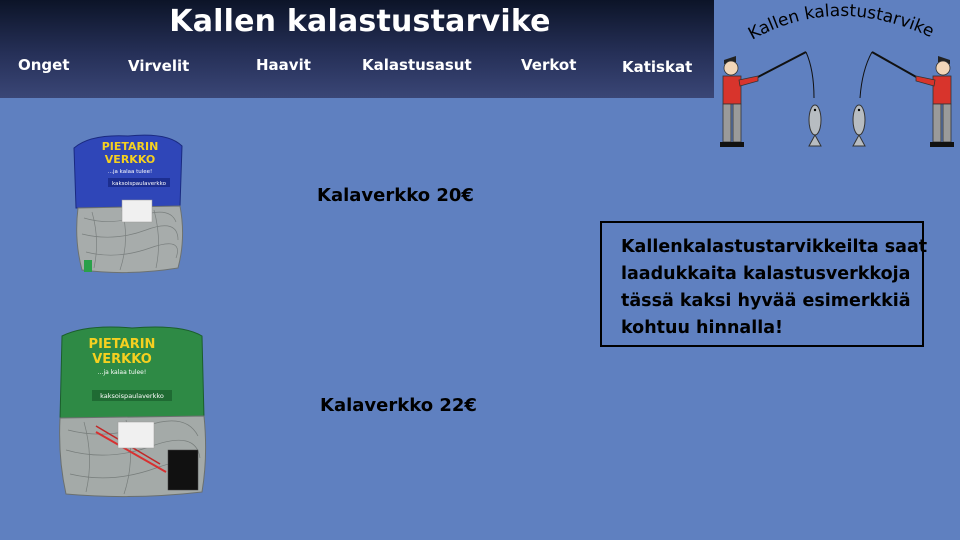 This screenshot has width=960, height=540. What do you see at coordinates (859, 125) in the screenshot?
I see `fish-right-icon` at bounding box center [859, 125].